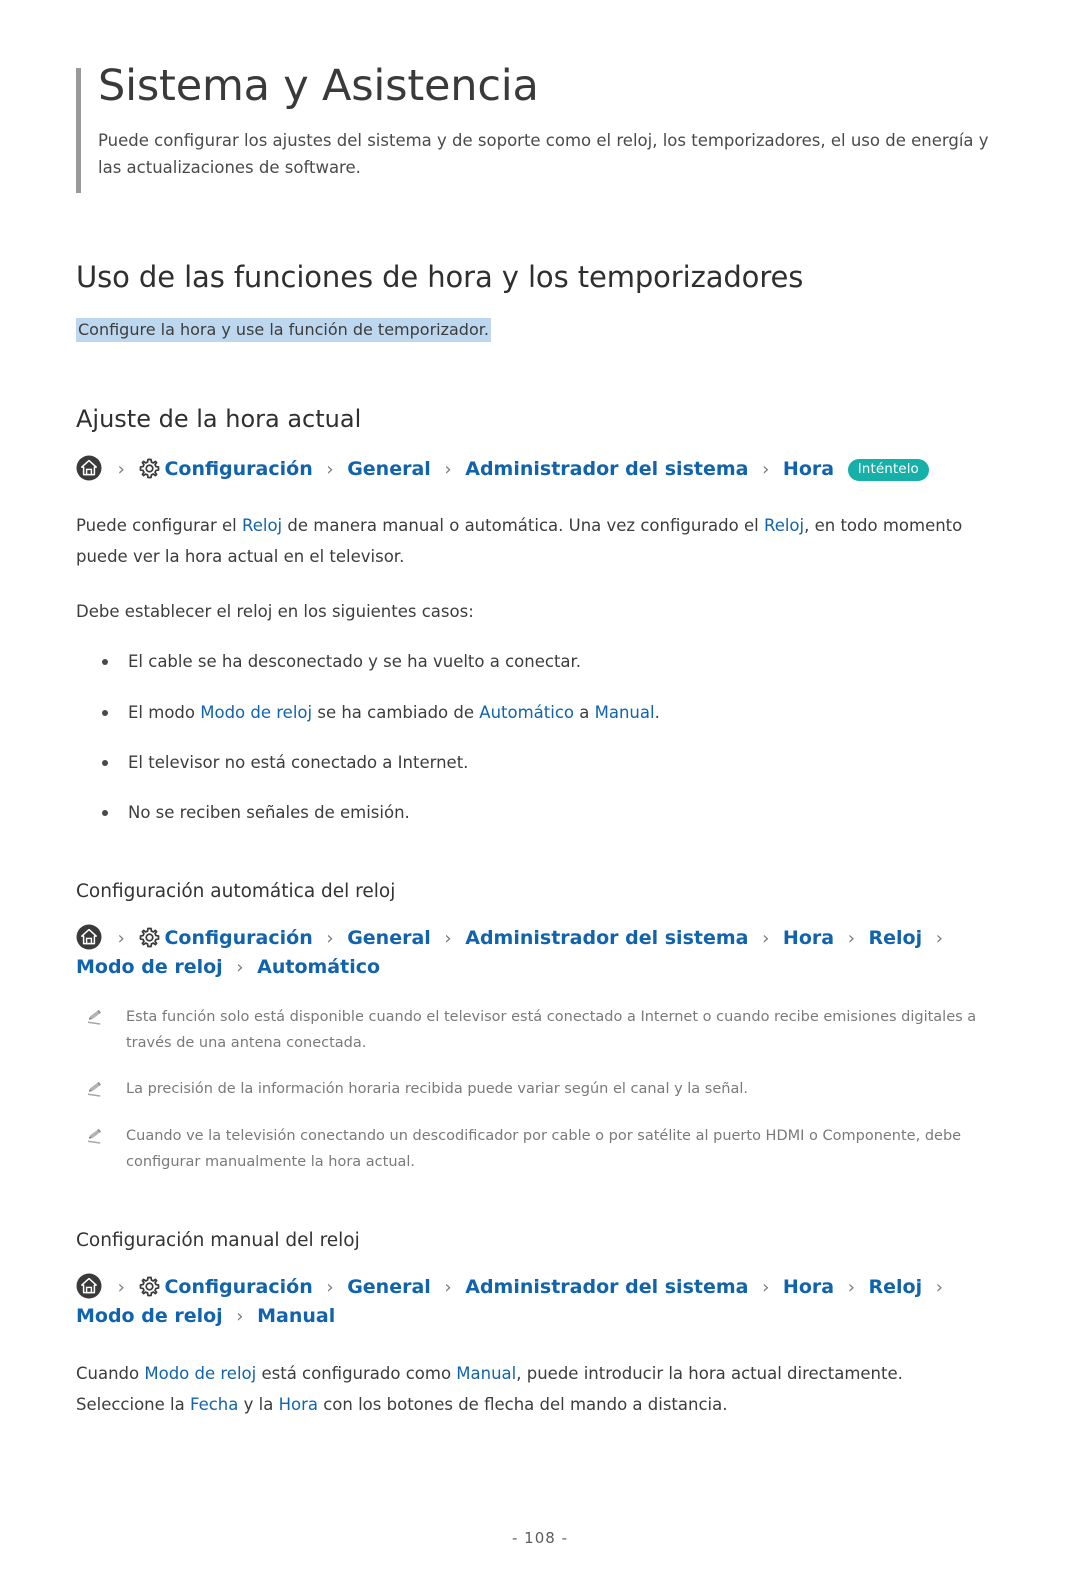 This screenshot has width=1080, height=1589. I want to click on breadcrumb-item-manual: Manual, so click(296, 1316).